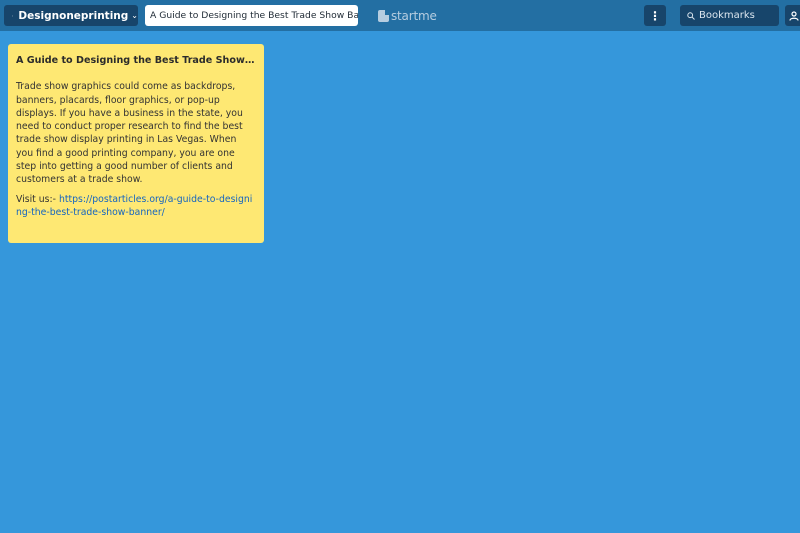 This screenshot has height=533, width=800. I want to click on account-button, so click(792, 15).